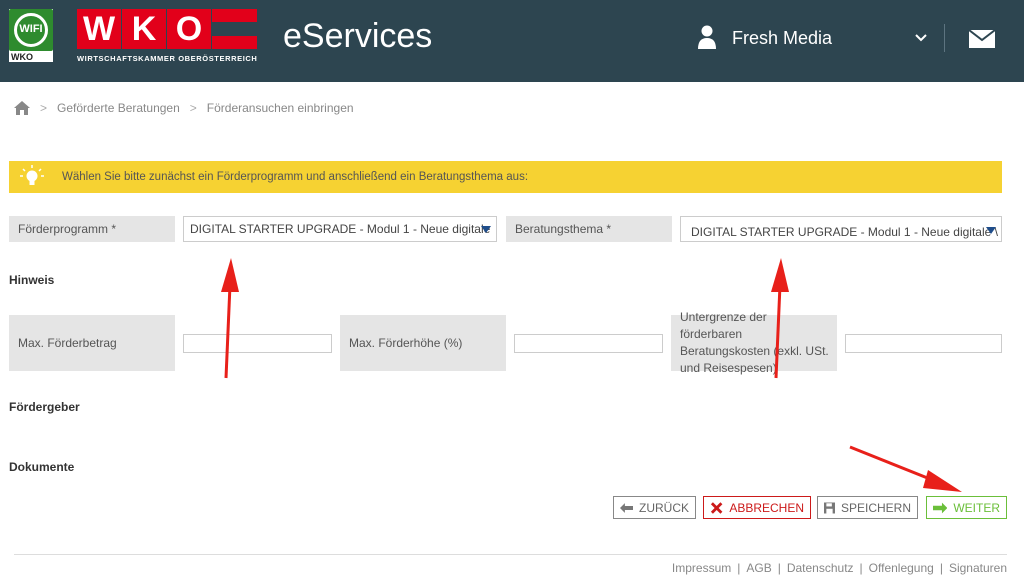 The height and width of the screenshot is (586, 1024). I want to click on back-button: ZURÜCK, so click(654, 507).